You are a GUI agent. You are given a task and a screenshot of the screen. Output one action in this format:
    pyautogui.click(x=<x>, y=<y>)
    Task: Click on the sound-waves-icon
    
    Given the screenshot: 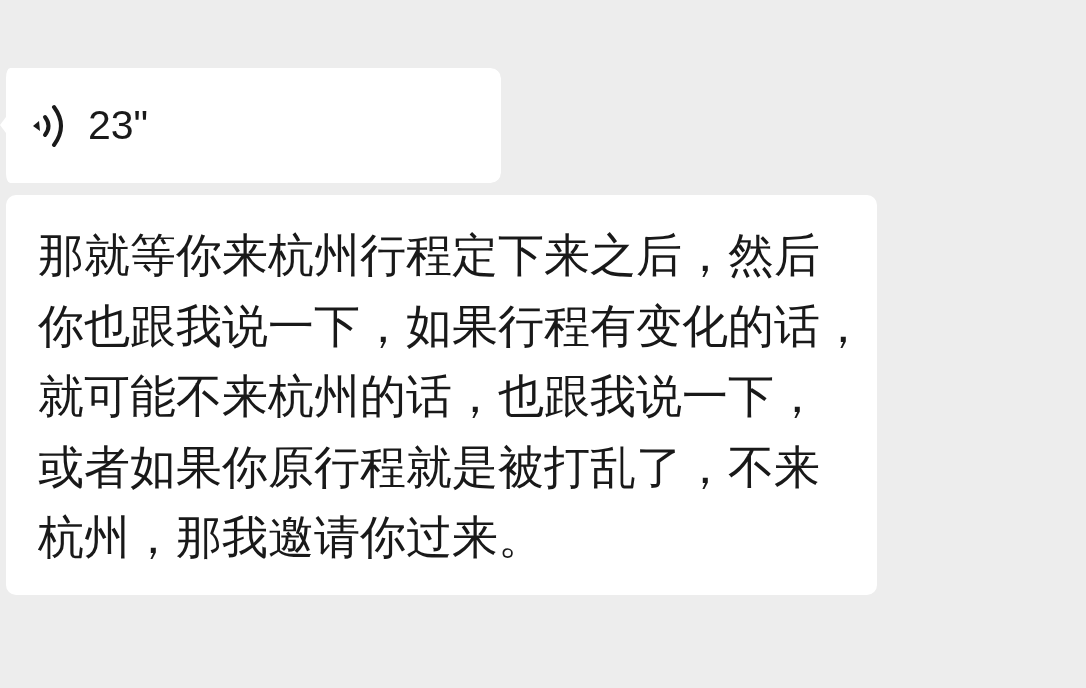 What is the action you would take?
    pyautogui.click(x=49, y=125)
    